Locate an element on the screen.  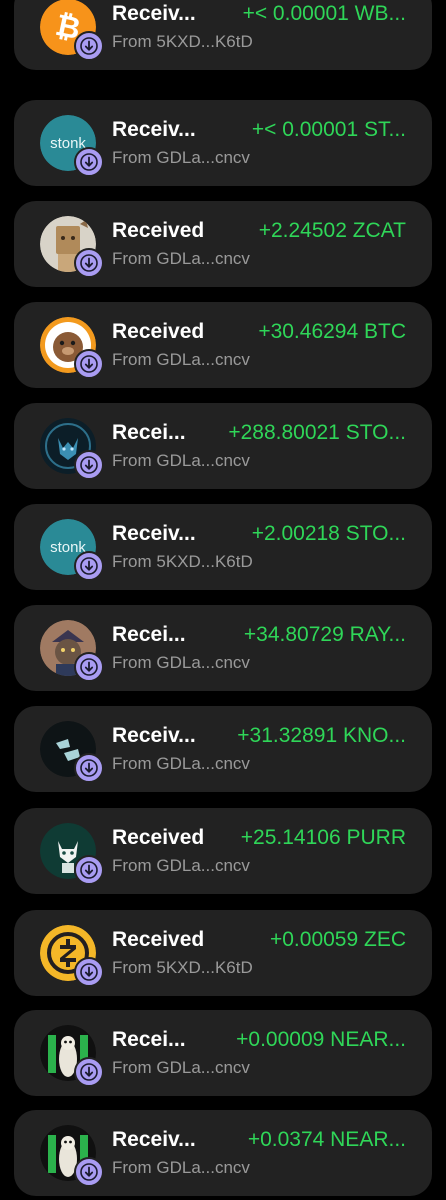
transaction-row: Received +25.14106 PURR From GDLa...cncv is located at coordinates (223, 851).